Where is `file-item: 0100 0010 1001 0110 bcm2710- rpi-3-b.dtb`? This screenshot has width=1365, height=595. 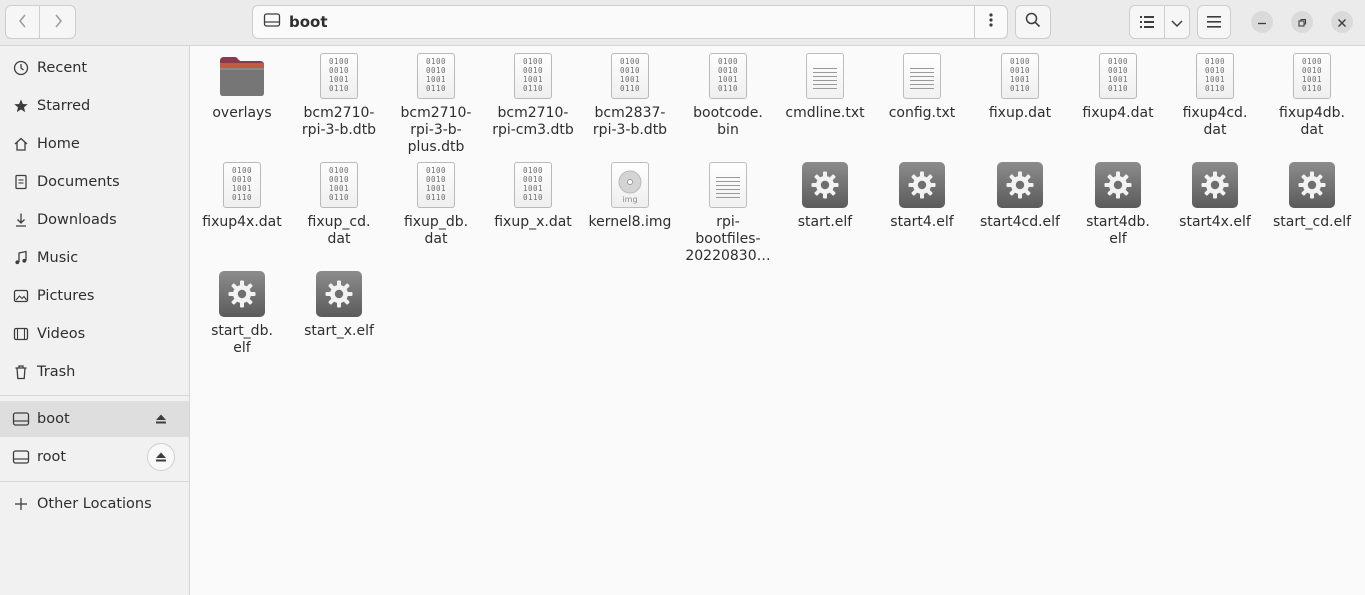
file-item: 0100 0010 1001 0110 bcm2710- rpi-3-b.dtb is located at coordinates (339, 95).